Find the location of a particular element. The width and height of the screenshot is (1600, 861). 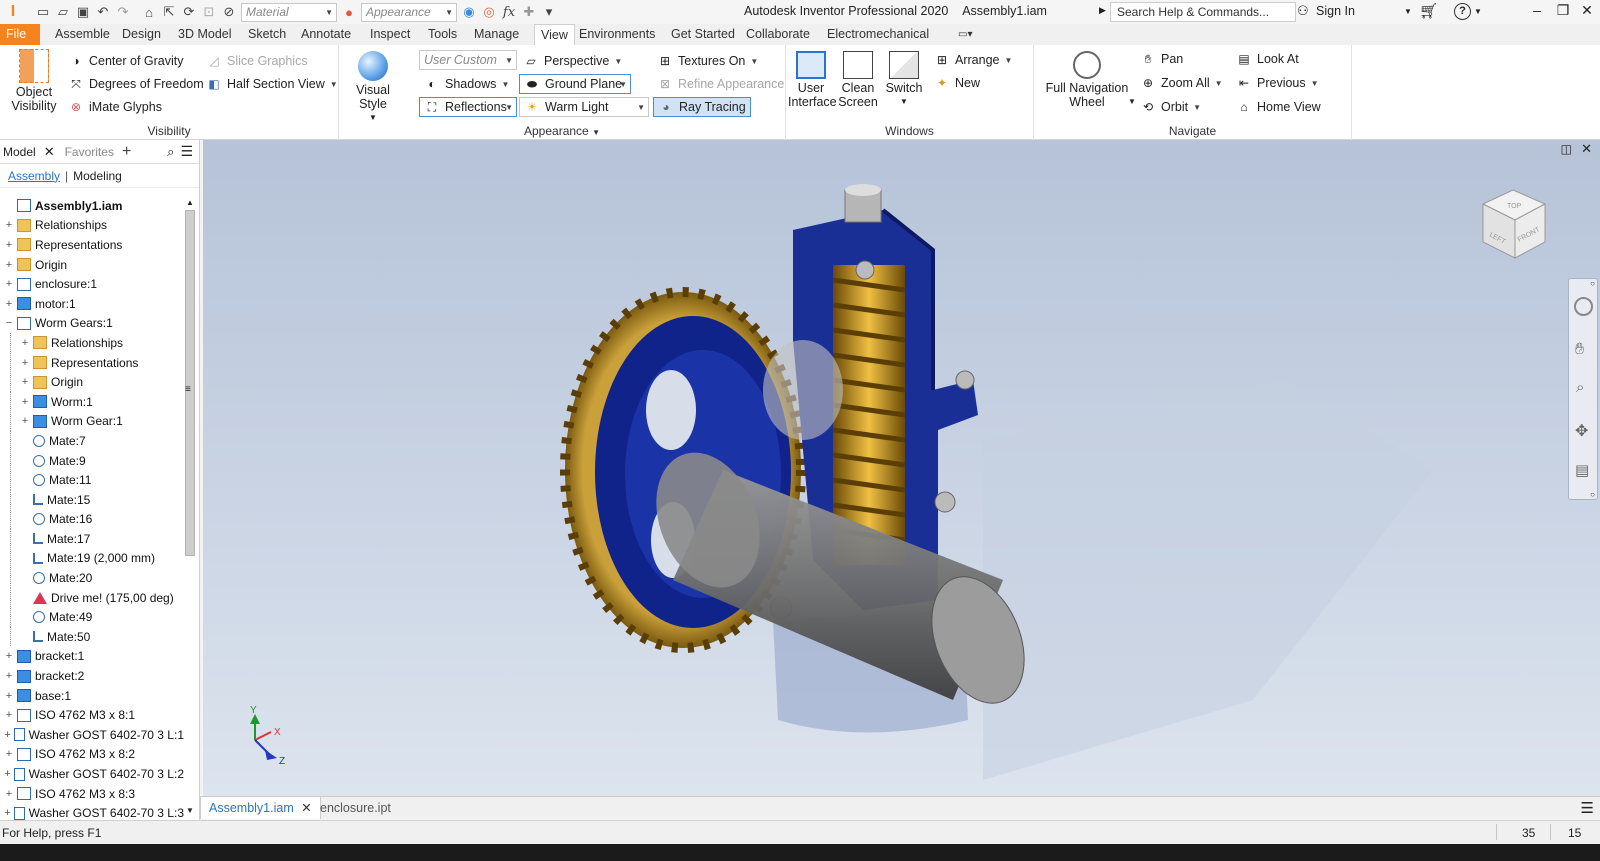

app-logo-icon: I is located at coordinates (13, 12).